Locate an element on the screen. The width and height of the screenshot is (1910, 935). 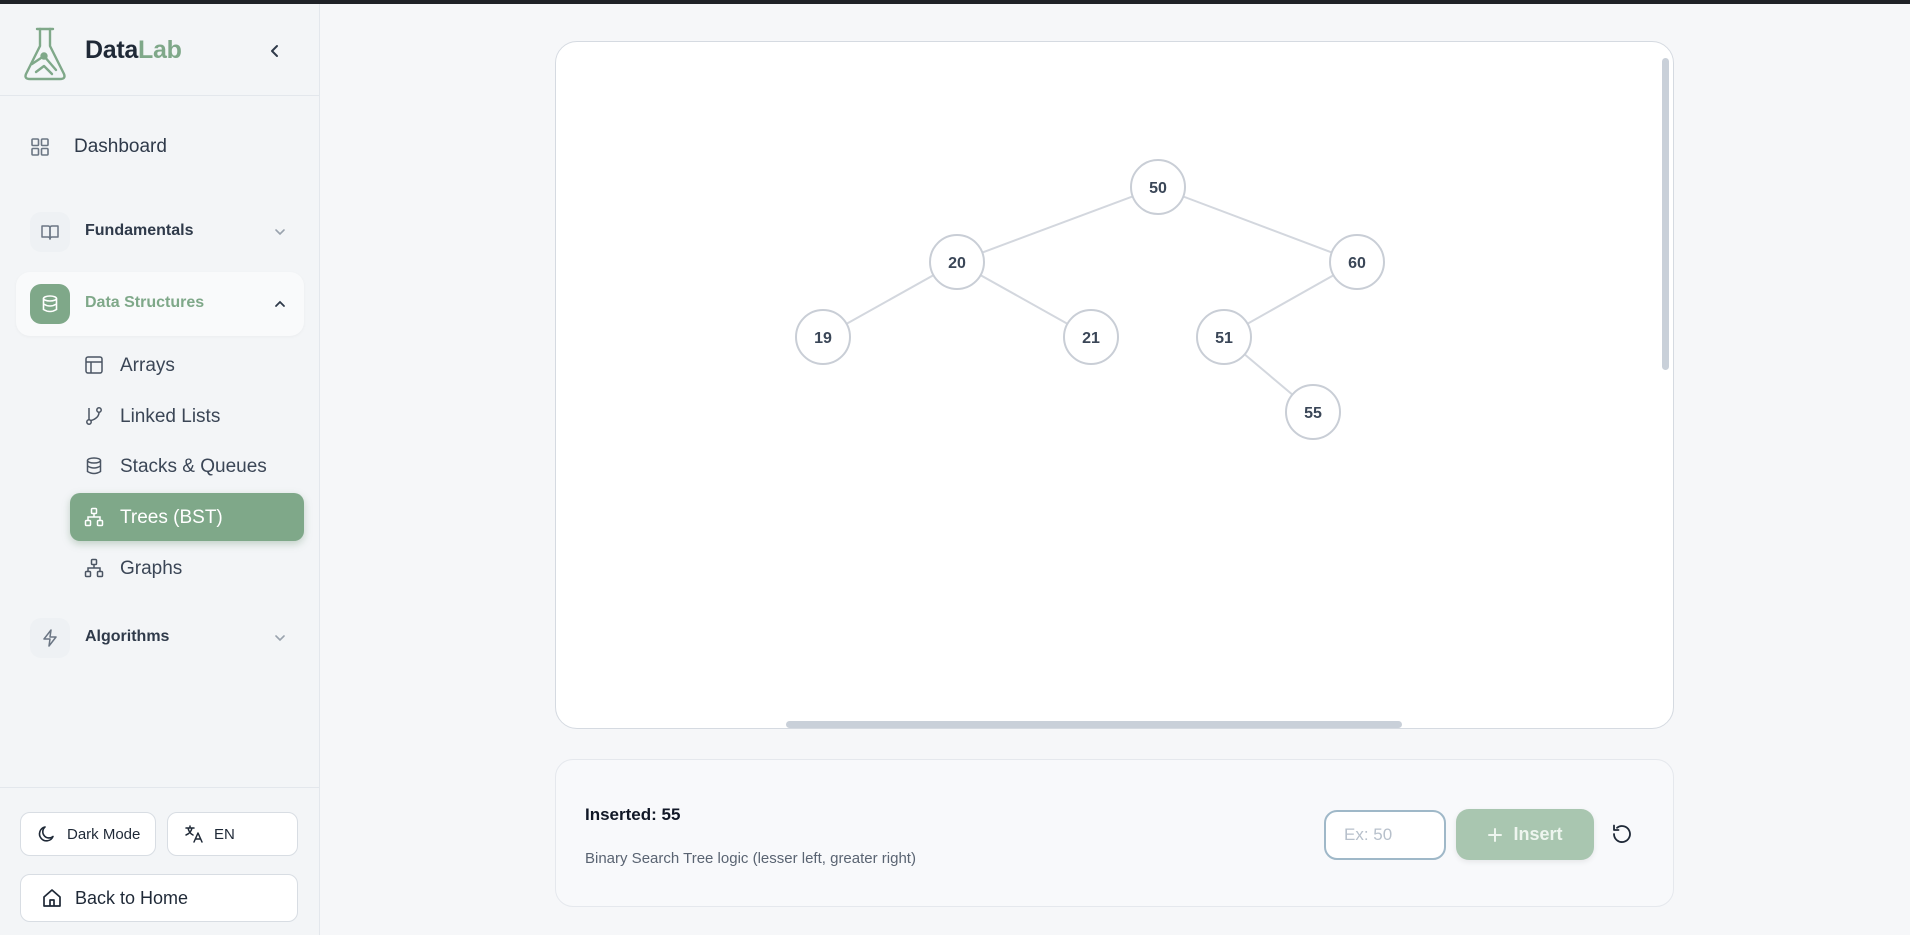
tree-node: 50 is located at coordinates (1158, 187).